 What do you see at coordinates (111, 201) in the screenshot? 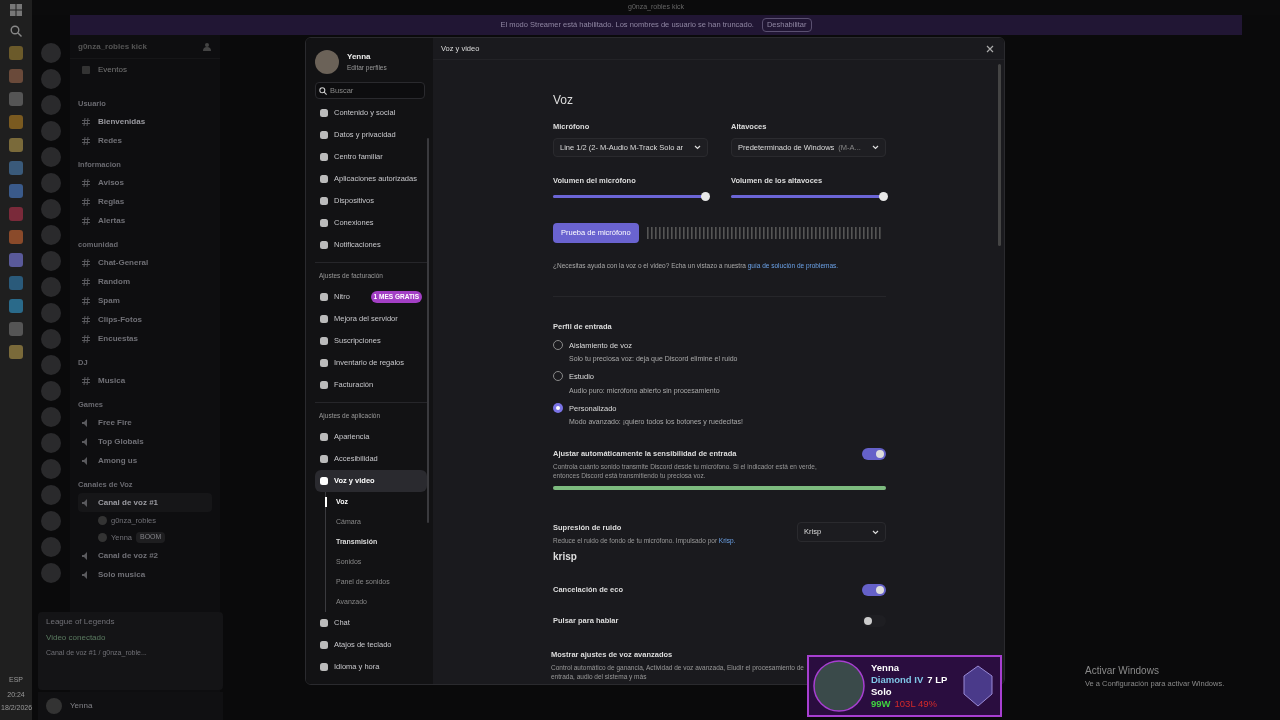
I see `channel-name: Reglas` at bounding box center [111, 201].